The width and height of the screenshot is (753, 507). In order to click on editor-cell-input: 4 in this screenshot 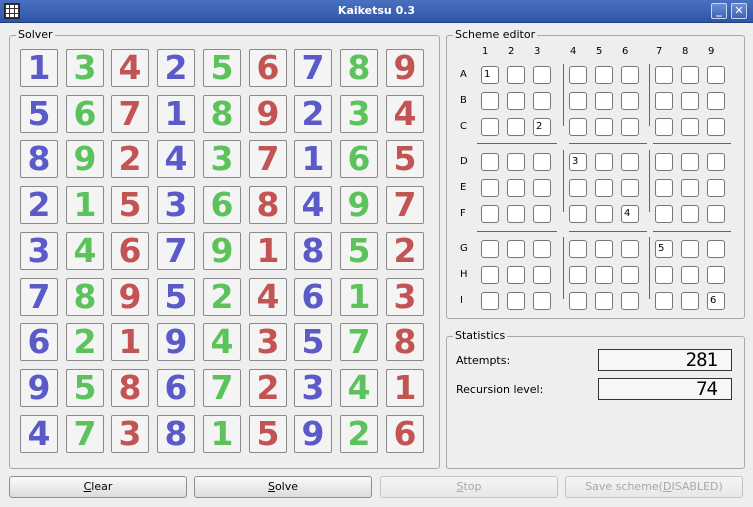, I will do `click(630, 214)`.